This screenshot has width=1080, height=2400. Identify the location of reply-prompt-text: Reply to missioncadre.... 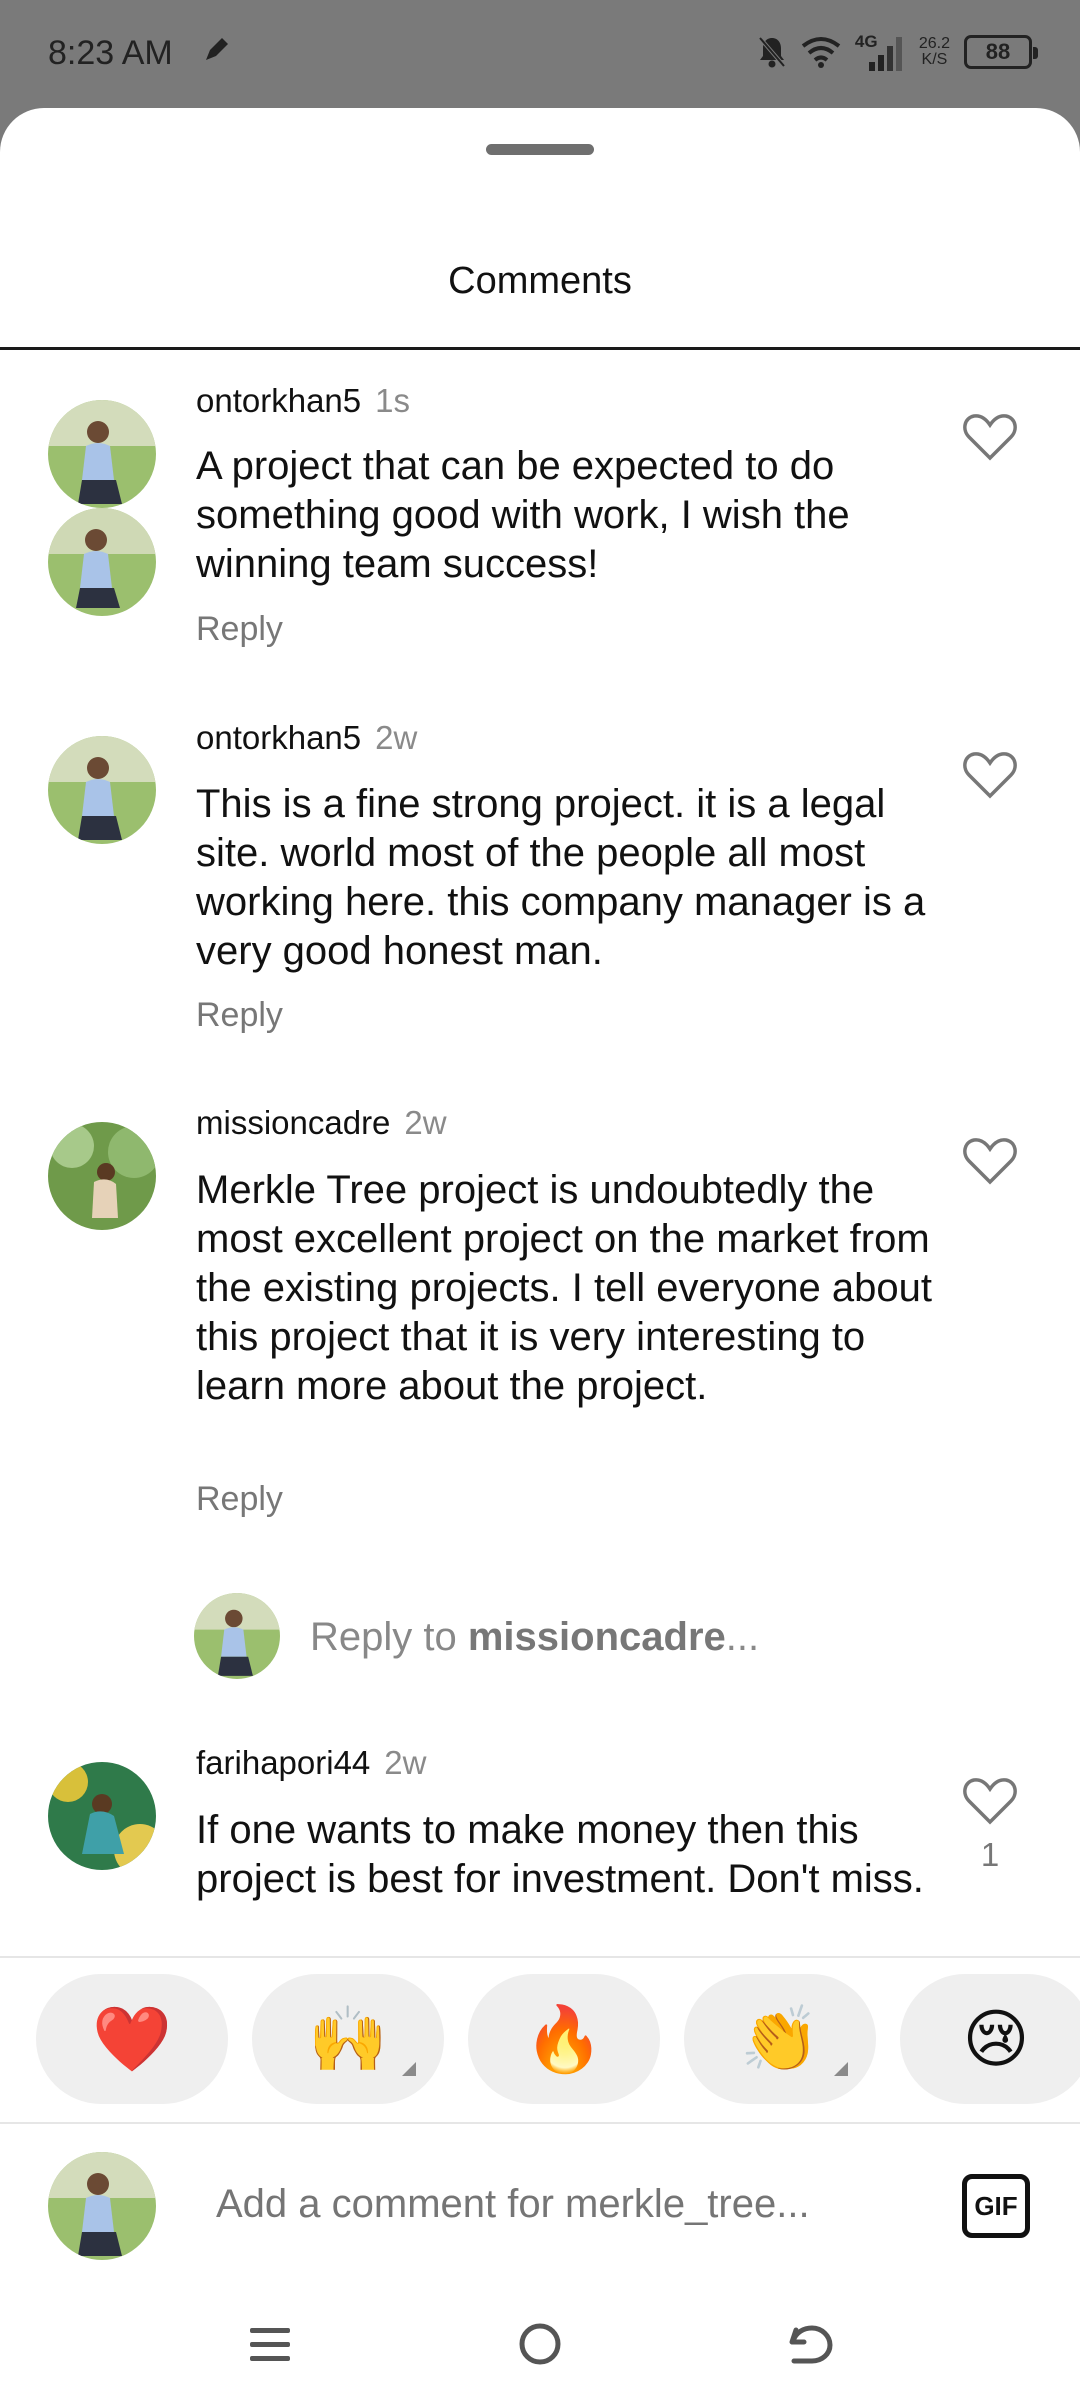
(534, 1637).